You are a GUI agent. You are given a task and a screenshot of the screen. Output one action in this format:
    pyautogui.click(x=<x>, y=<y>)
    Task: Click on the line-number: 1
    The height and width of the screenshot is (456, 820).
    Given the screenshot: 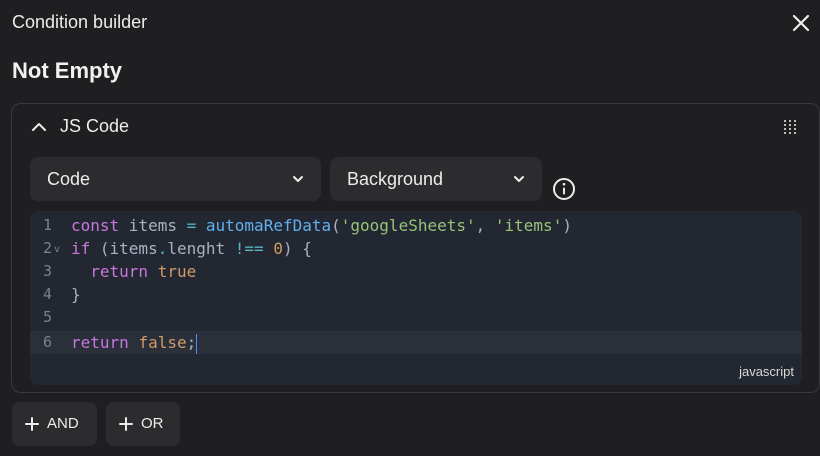 What is the action you would take?
    pyautogui.click(x=47, y=225)
    